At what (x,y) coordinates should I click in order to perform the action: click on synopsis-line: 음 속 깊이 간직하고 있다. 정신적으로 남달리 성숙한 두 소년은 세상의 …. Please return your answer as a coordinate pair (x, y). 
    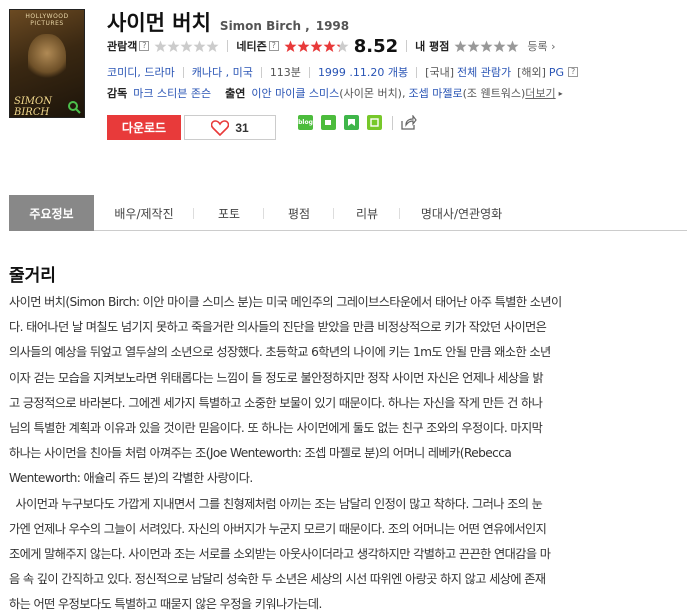
    Looking at the image, I should click on (277, 579).